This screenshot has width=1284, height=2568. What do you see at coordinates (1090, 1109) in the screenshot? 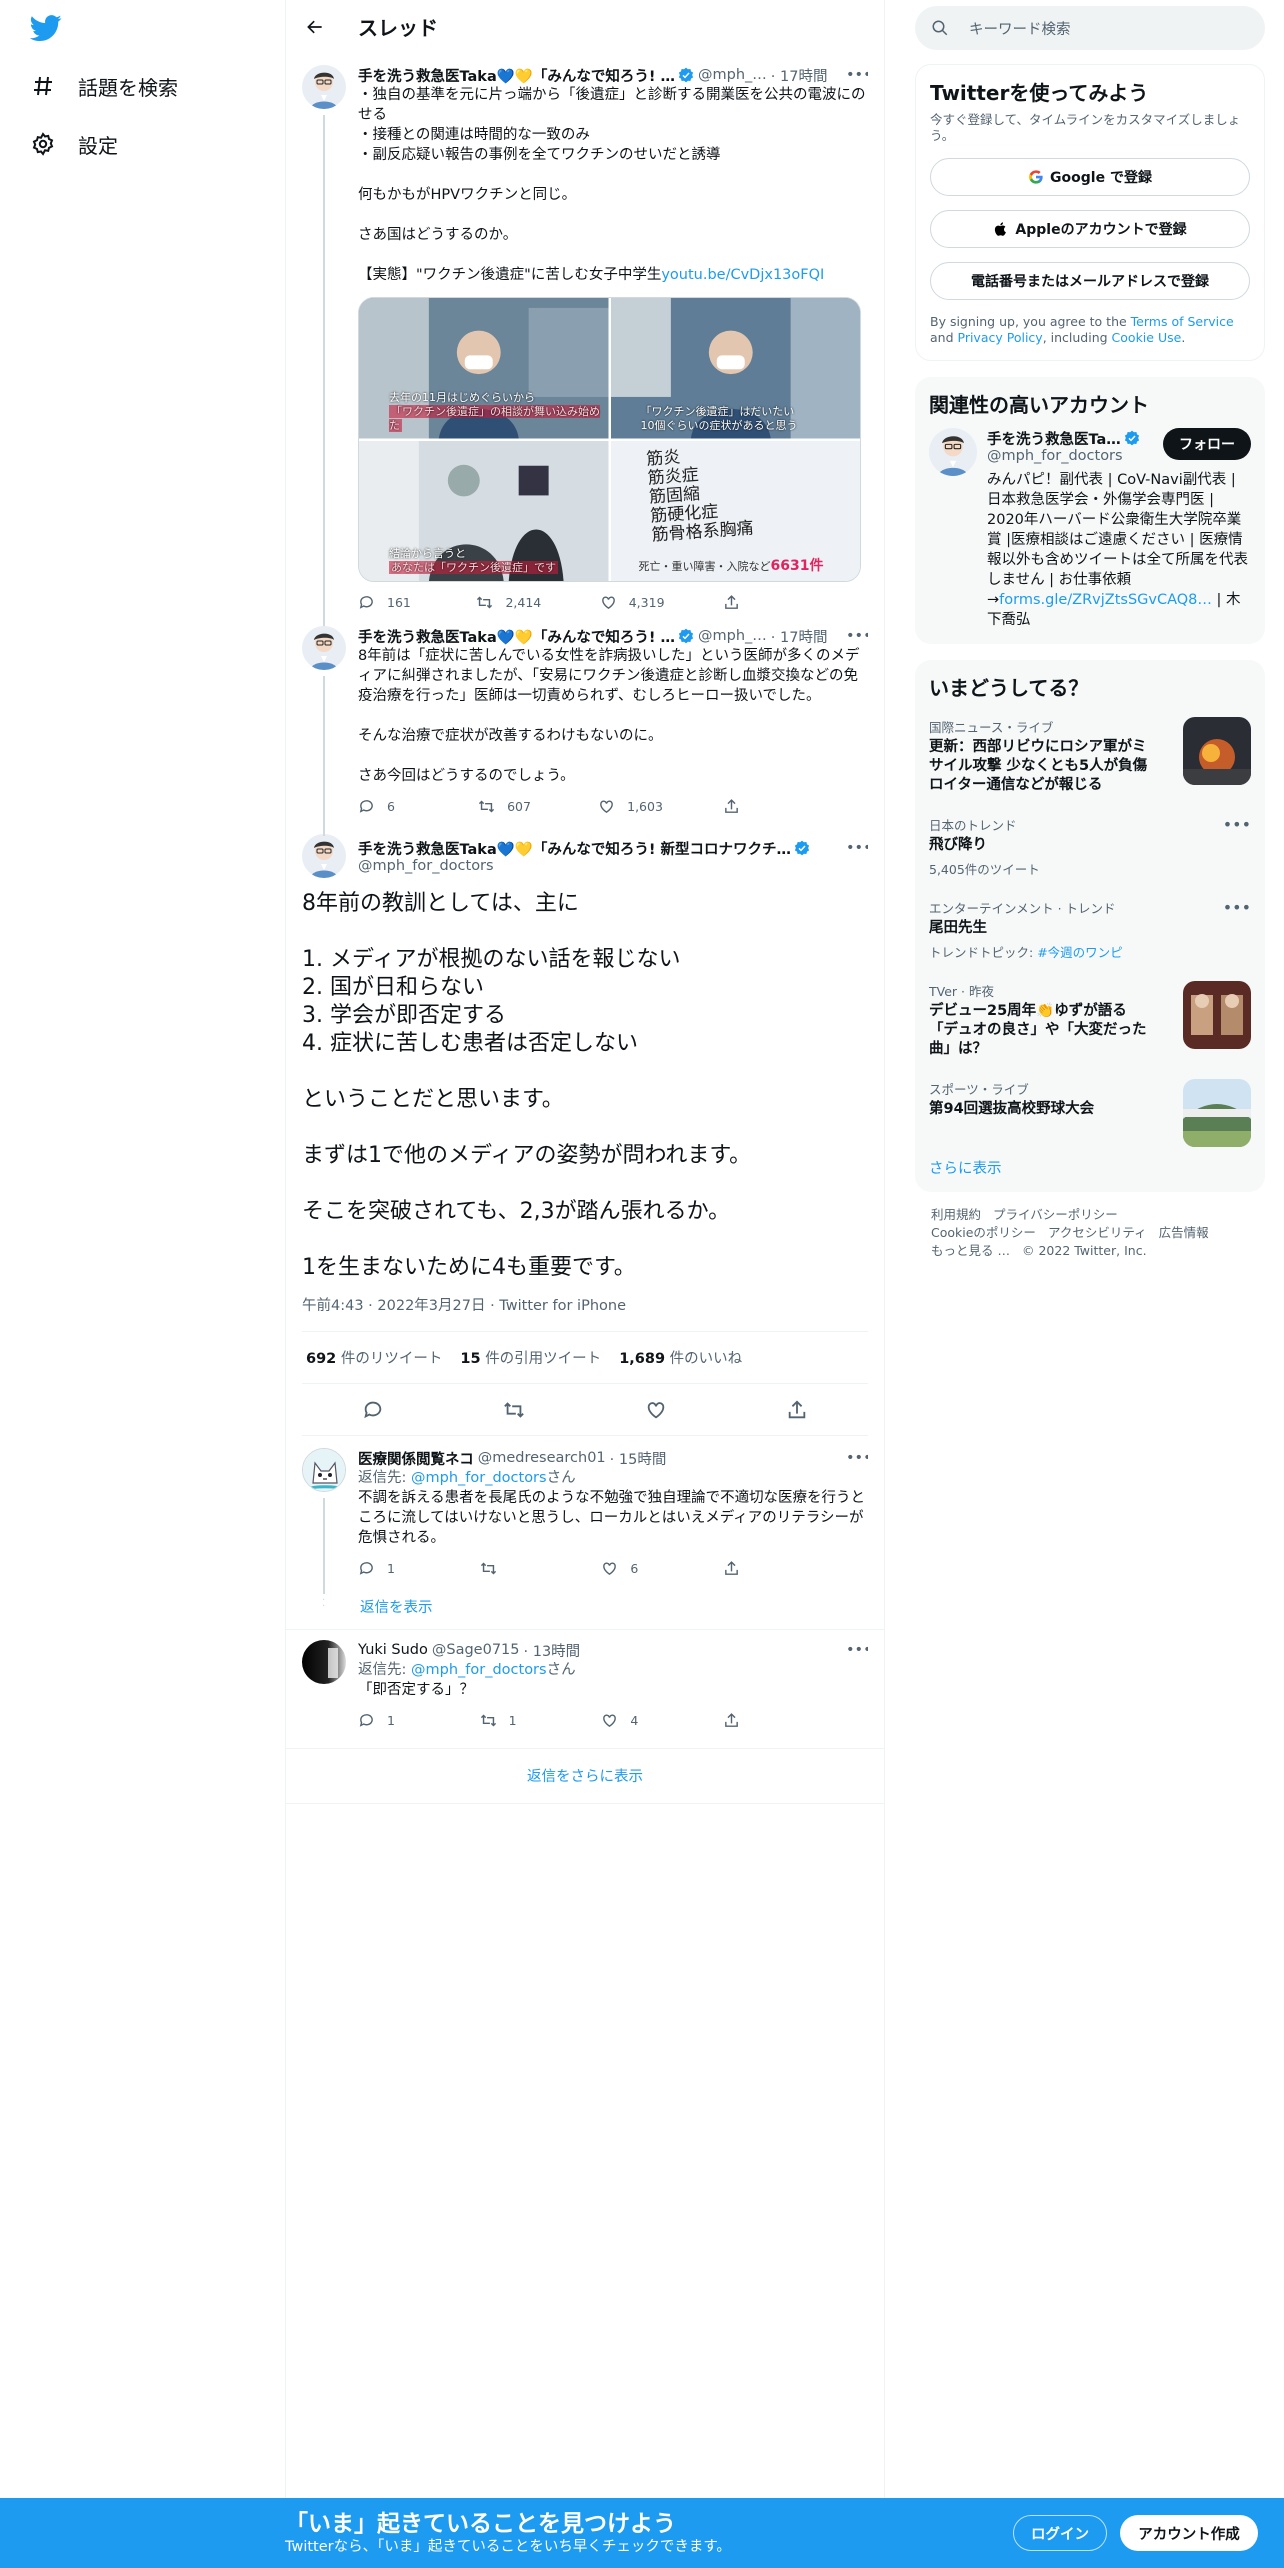
I see `trend-item: スポーツ・ライブ 第94回選抜高校野球大会` at bounding box center [1090, 1109].